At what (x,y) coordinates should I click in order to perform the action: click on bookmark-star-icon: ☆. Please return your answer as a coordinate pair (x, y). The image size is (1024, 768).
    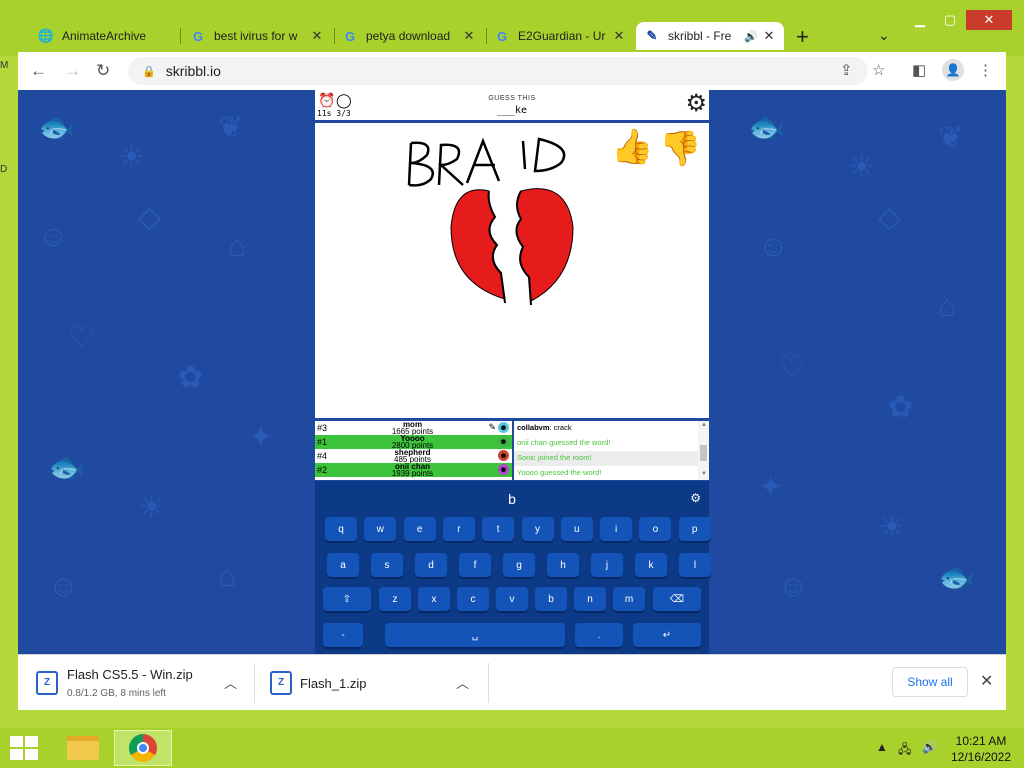
    Looking at the image, I should click on (878, 70).